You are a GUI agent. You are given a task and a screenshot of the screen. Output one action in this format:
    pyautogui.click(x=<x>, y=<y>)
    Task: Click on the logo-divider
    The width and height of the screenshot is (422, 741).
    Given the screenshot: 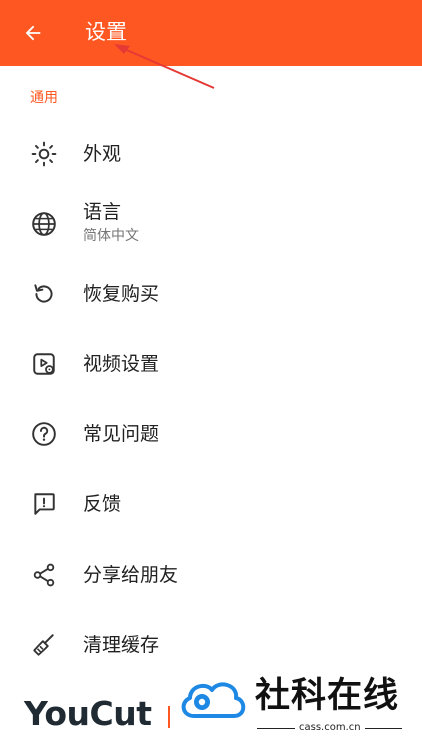 What is the action you would take?
    pyautogui.click(x=169, y=717)
    